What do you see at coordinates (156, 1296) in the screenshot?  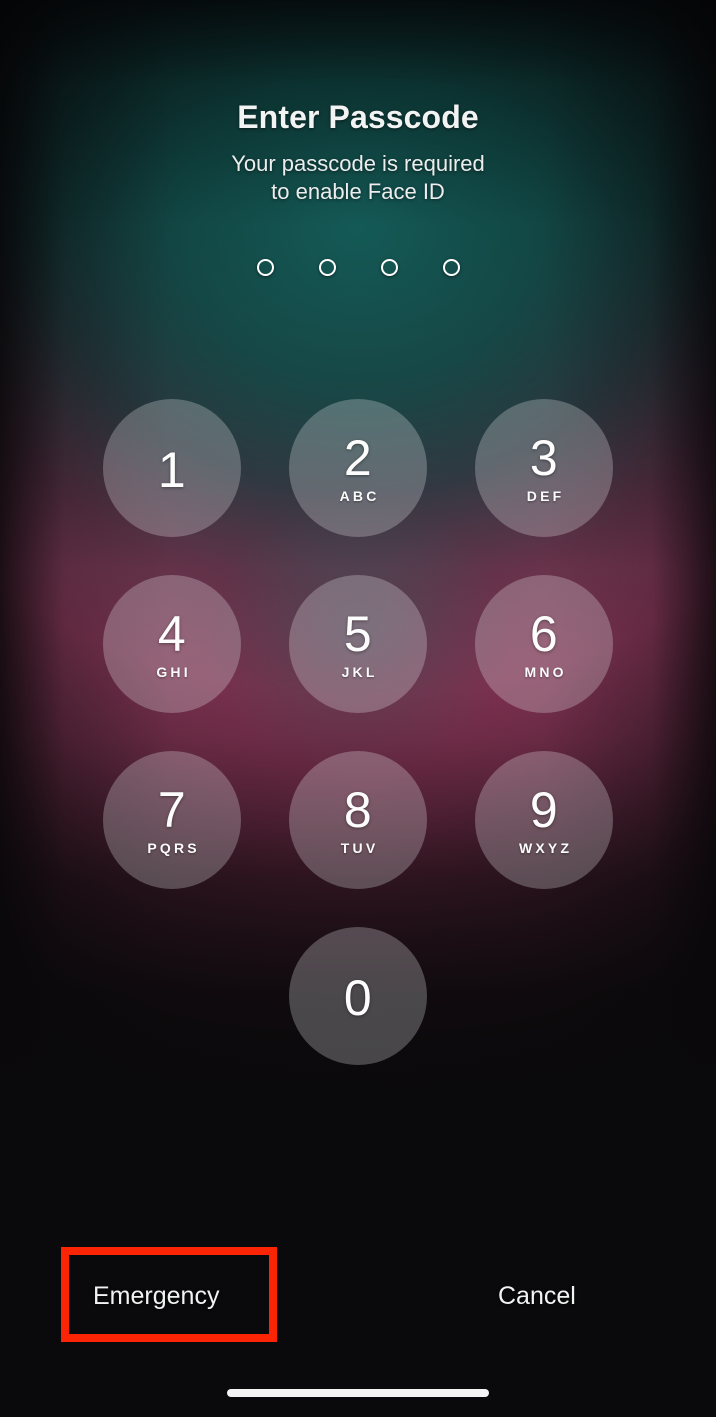 I see `emergency-button: Emergency` at bounding box center [156, 1296].